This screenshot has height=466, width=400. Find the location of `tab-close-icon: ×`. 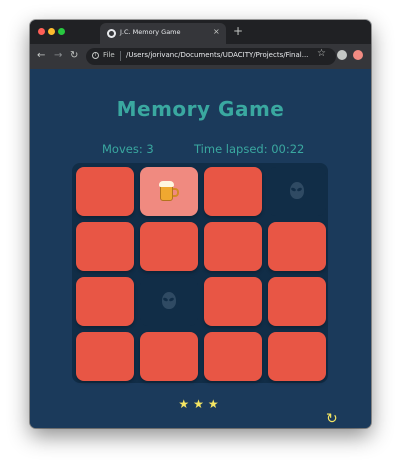

tab-close-icon: × is located at coordinates (216, 32).